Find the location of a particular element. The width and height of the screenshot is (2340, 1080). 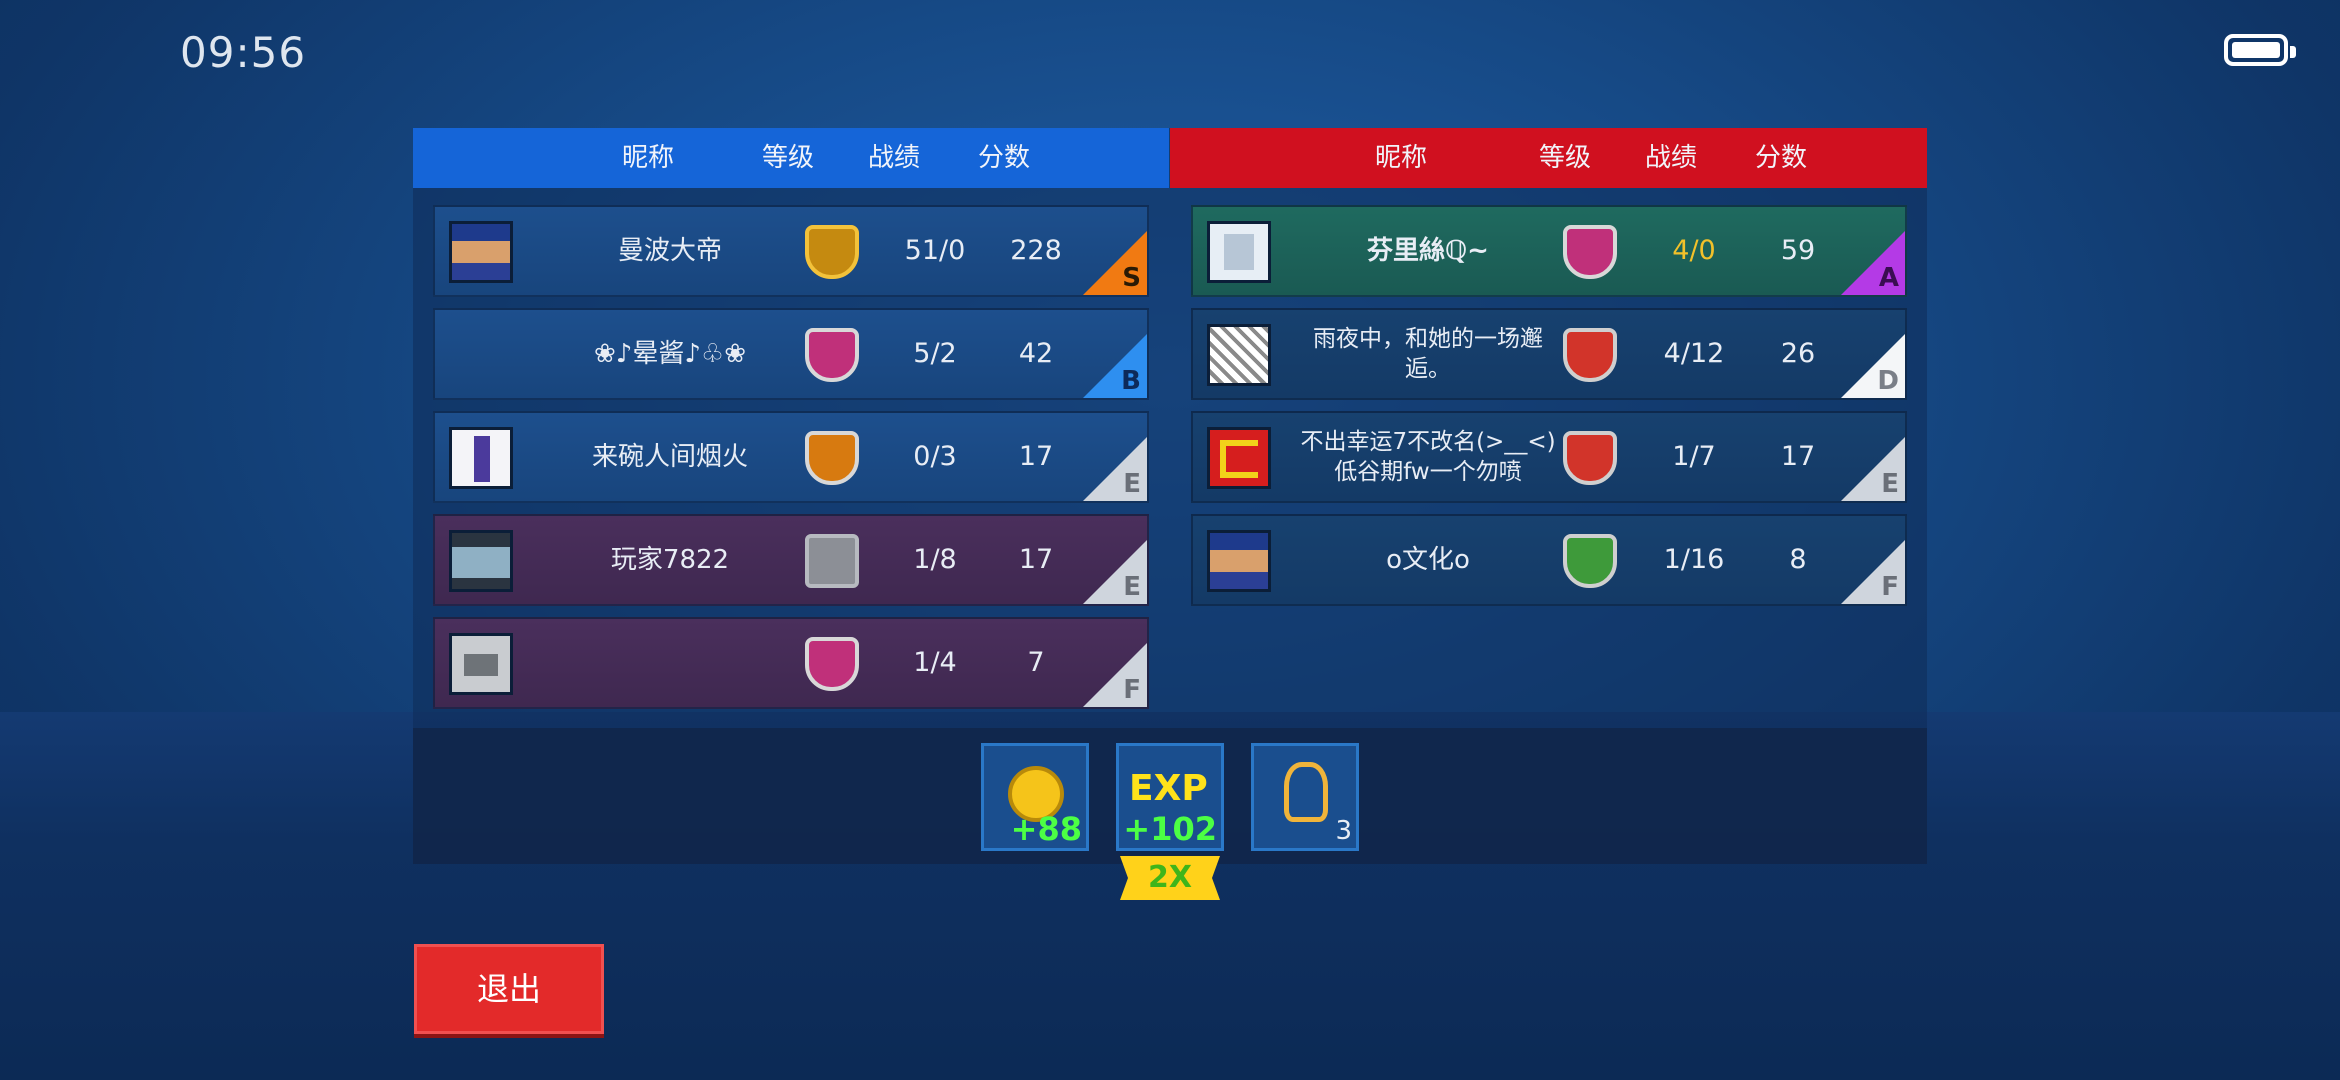

gray-rank-icon is located at coordinates (832, 561).